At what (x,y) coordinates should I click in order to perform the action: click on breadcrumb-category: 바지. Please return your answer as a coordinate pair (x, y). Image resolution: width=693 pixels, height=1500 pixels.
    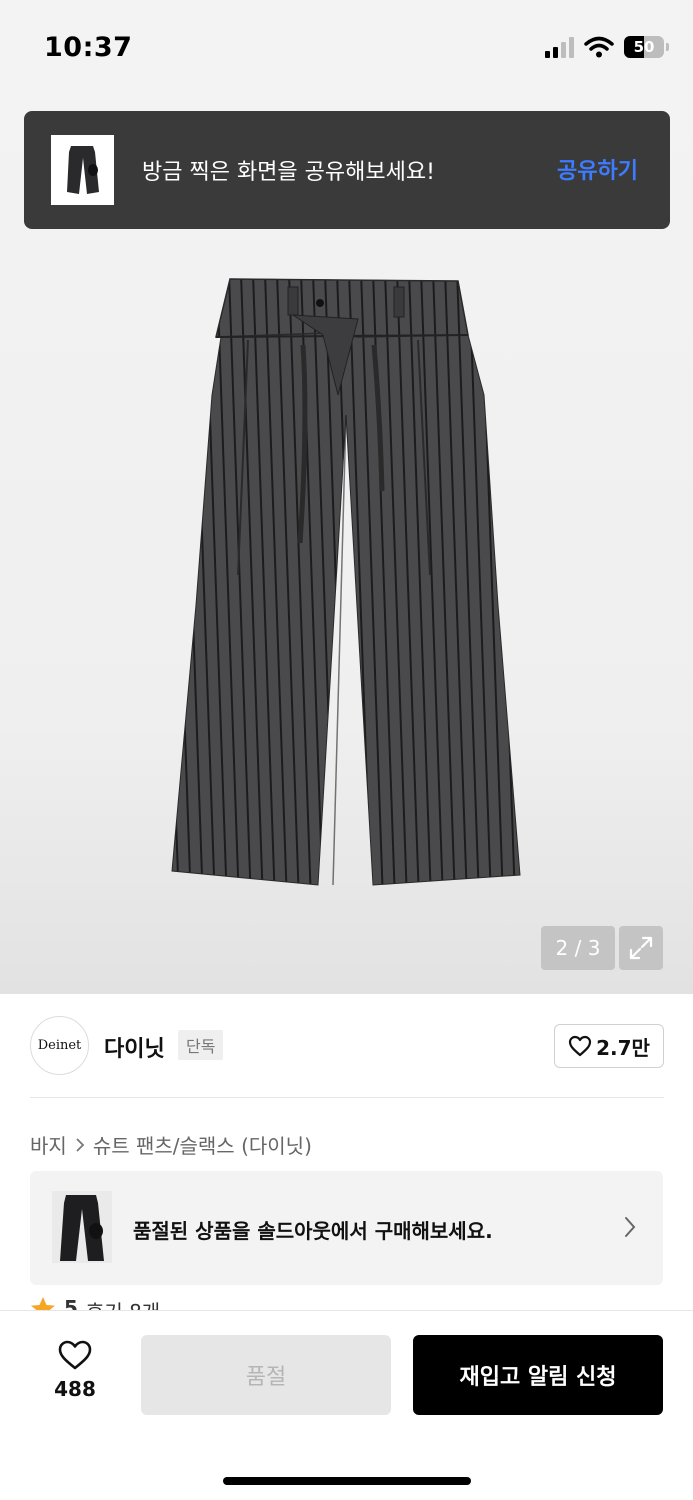
    Looking at the image, I should click on (48, 1144).